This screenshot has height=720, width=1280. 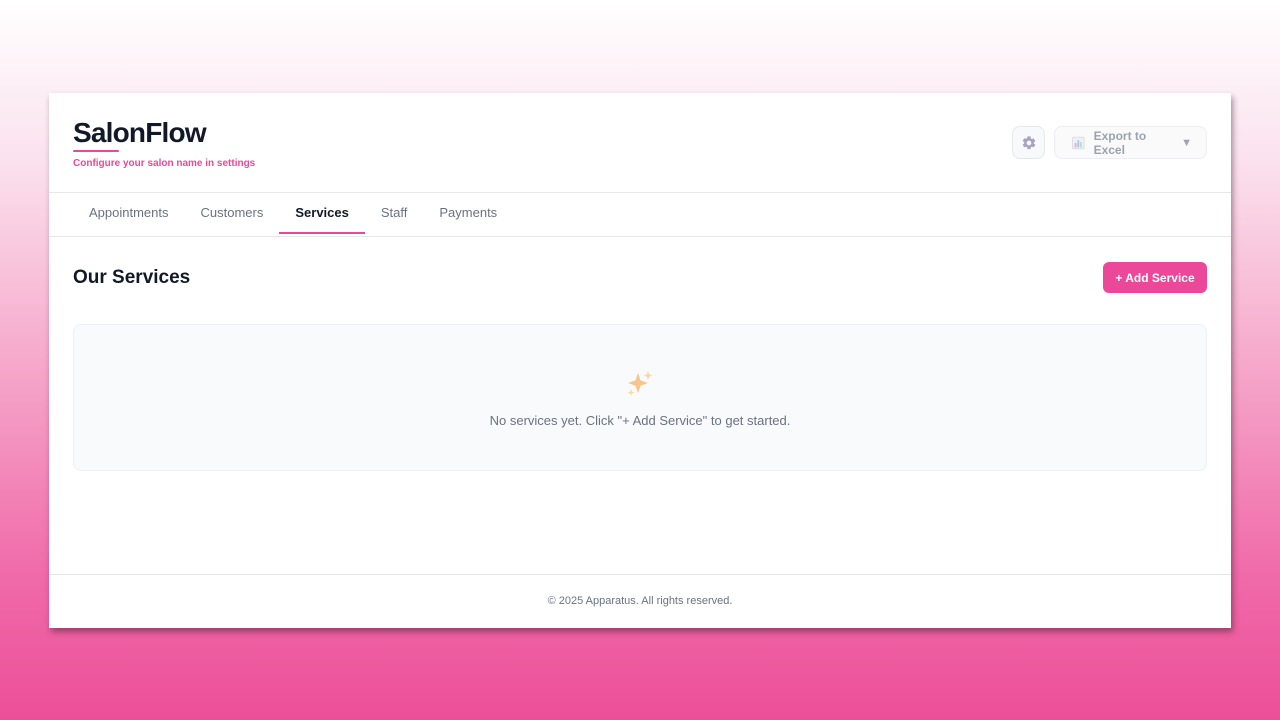 I want to click on export-label: Export to Excel, so click(x=1120, y=142).